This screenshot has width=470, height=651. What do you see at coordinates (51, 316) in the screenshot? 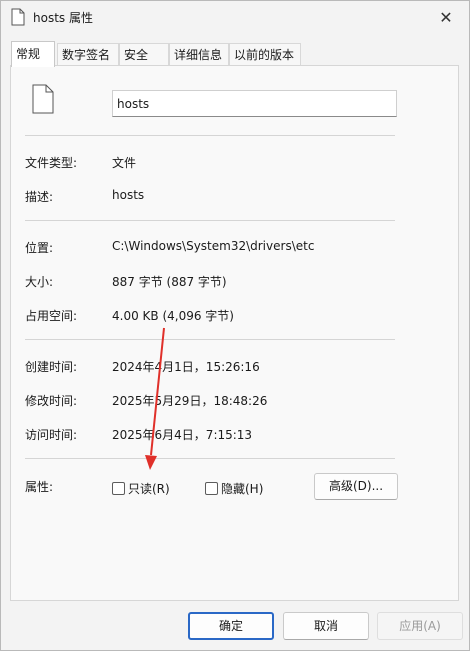
I see `size-on-disk-label: 占用空间:` at bounding box center [51, 316].